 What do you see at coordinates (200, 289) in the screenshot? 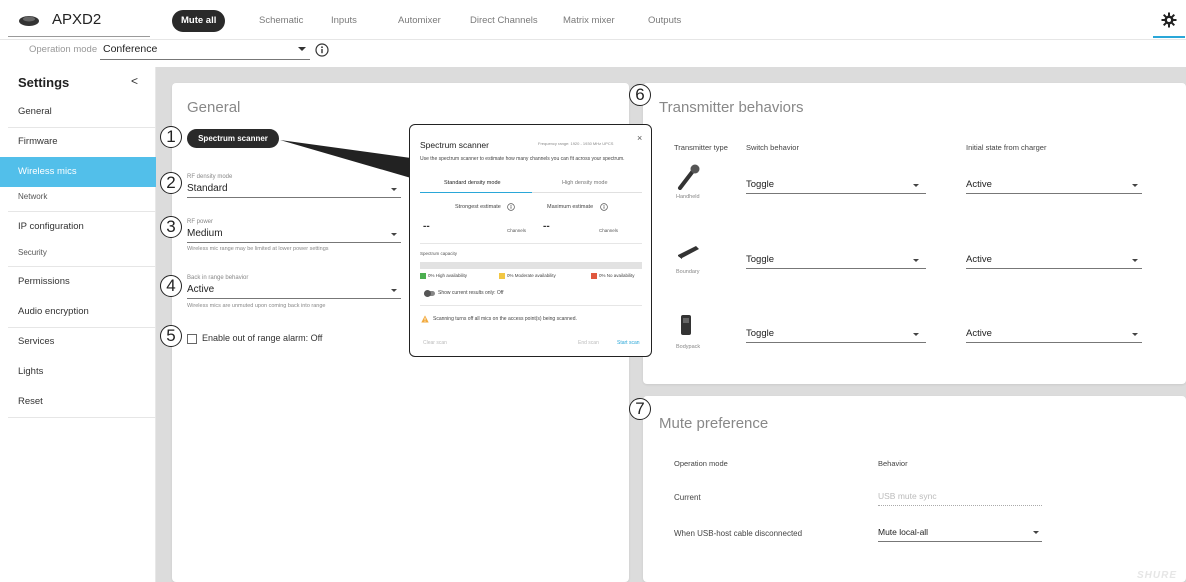
I see `back-in-range-select: Active` at bounding box center [200, 289].